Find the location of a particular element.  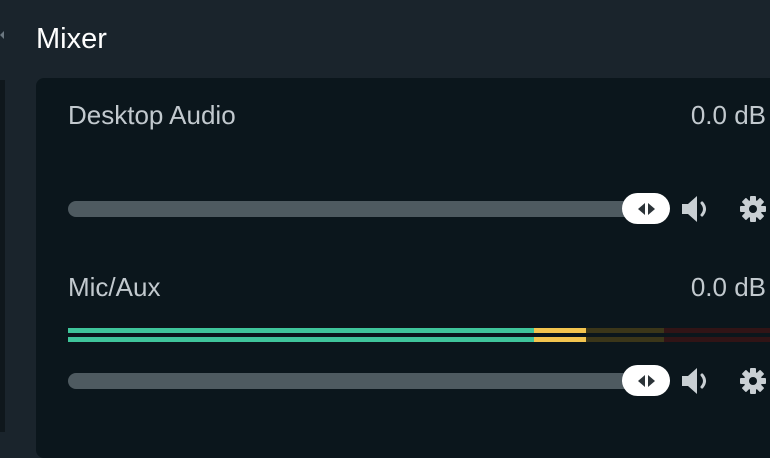

dock-title: Mixer is located at coordinates (71, 39).